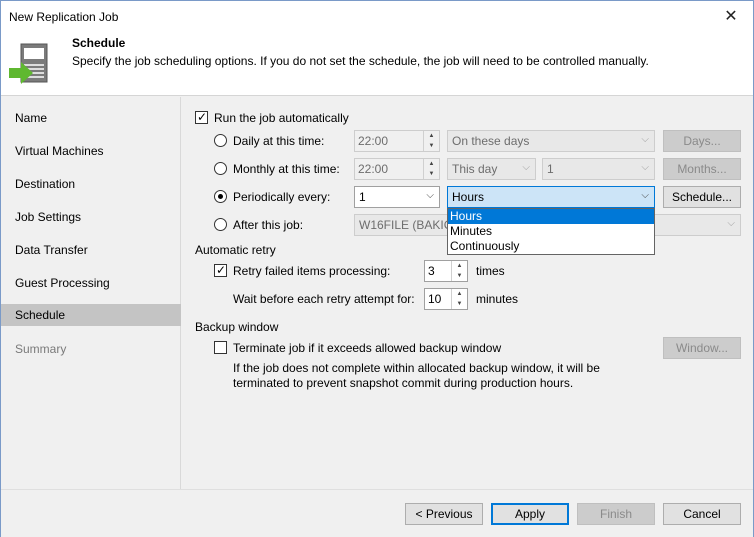 The image size is (754, 537). I want to click on monthly-number-select: 1 ⌵, so click(598, 169).